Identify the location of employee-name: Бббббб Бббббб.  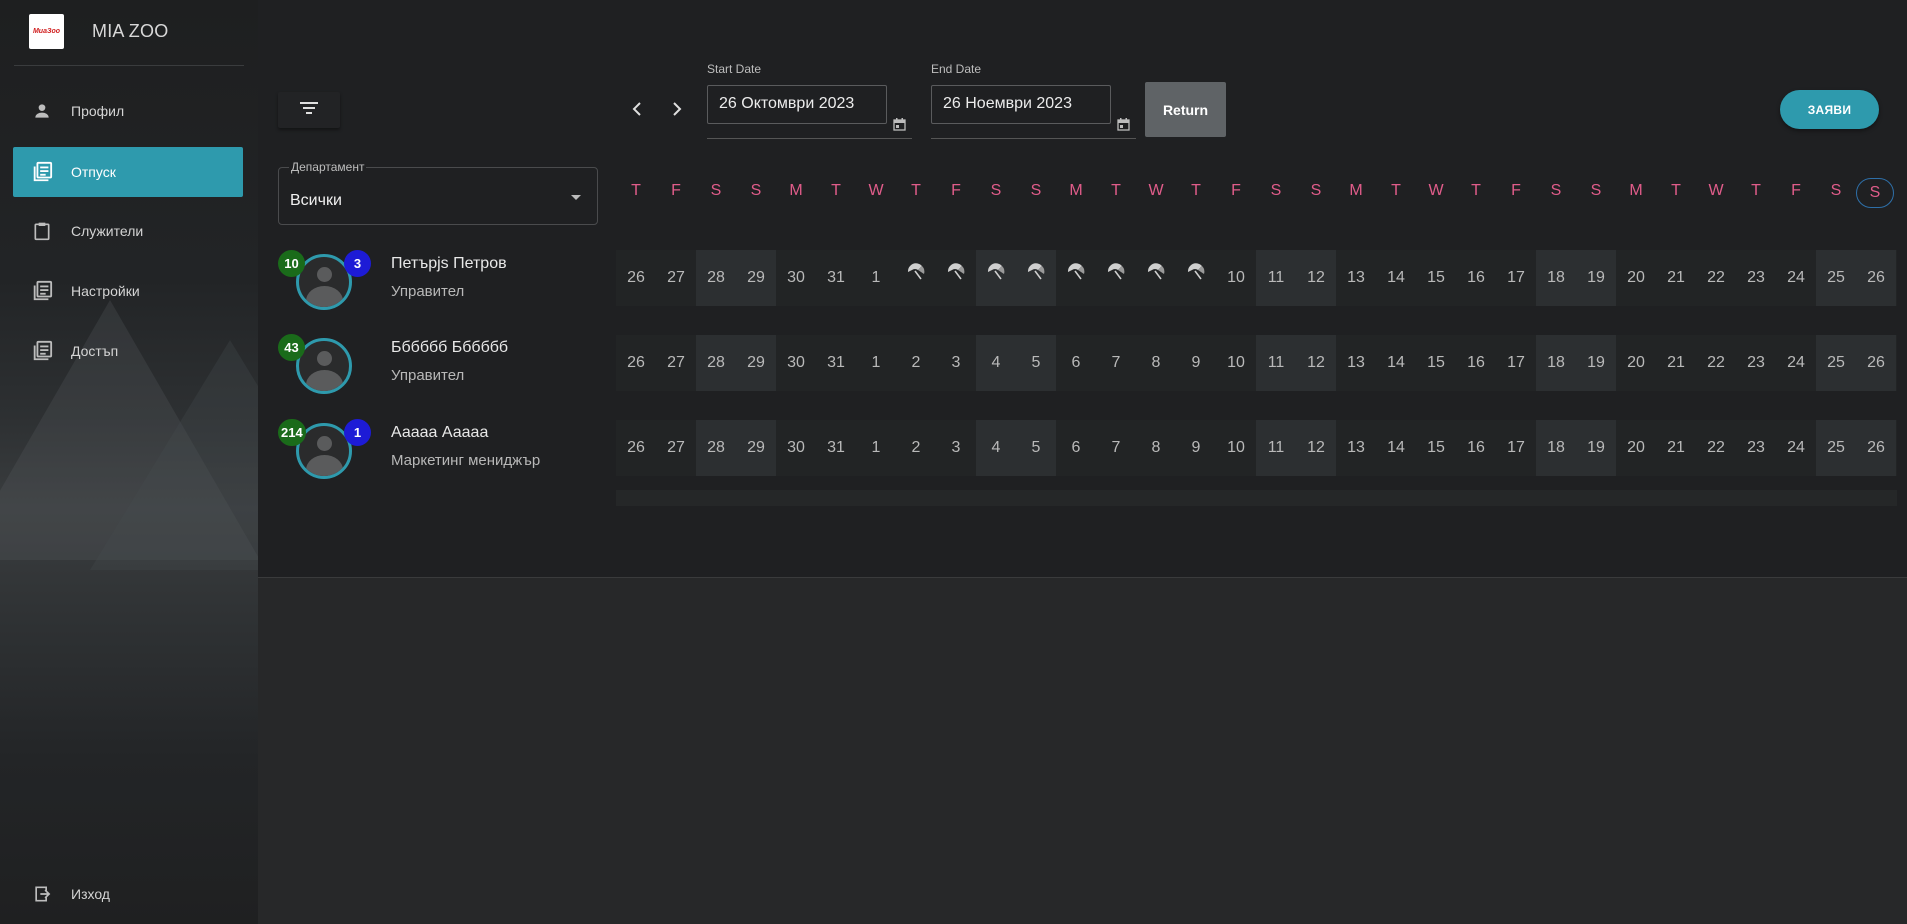
(449, 348).